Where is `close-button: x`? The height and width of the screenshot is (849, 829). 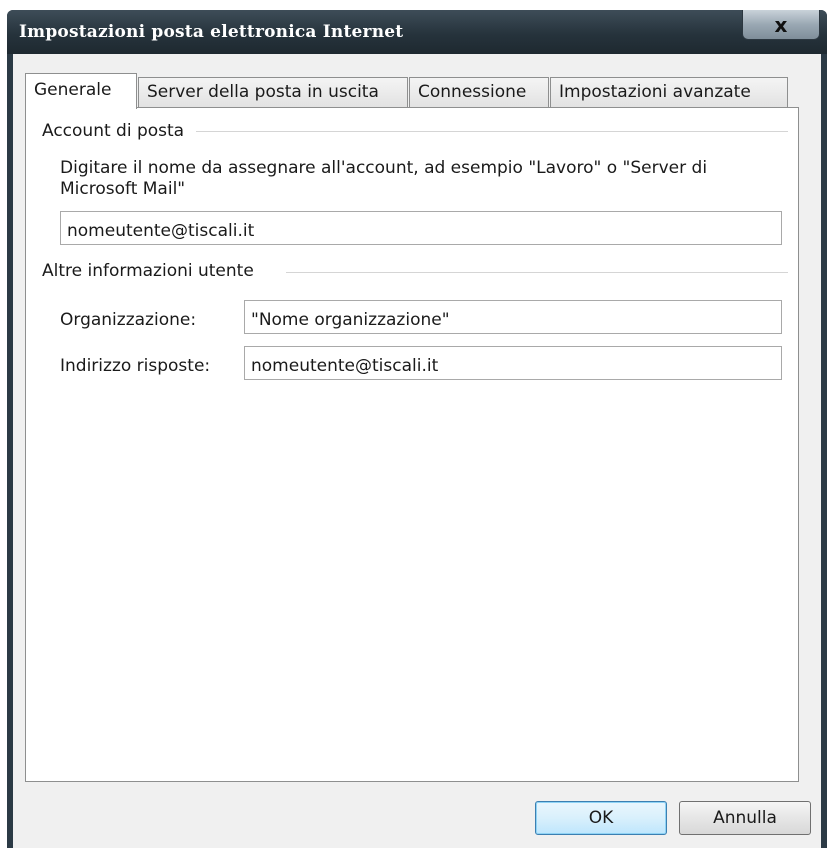
close-button: x is located at coordinates (781, 25).